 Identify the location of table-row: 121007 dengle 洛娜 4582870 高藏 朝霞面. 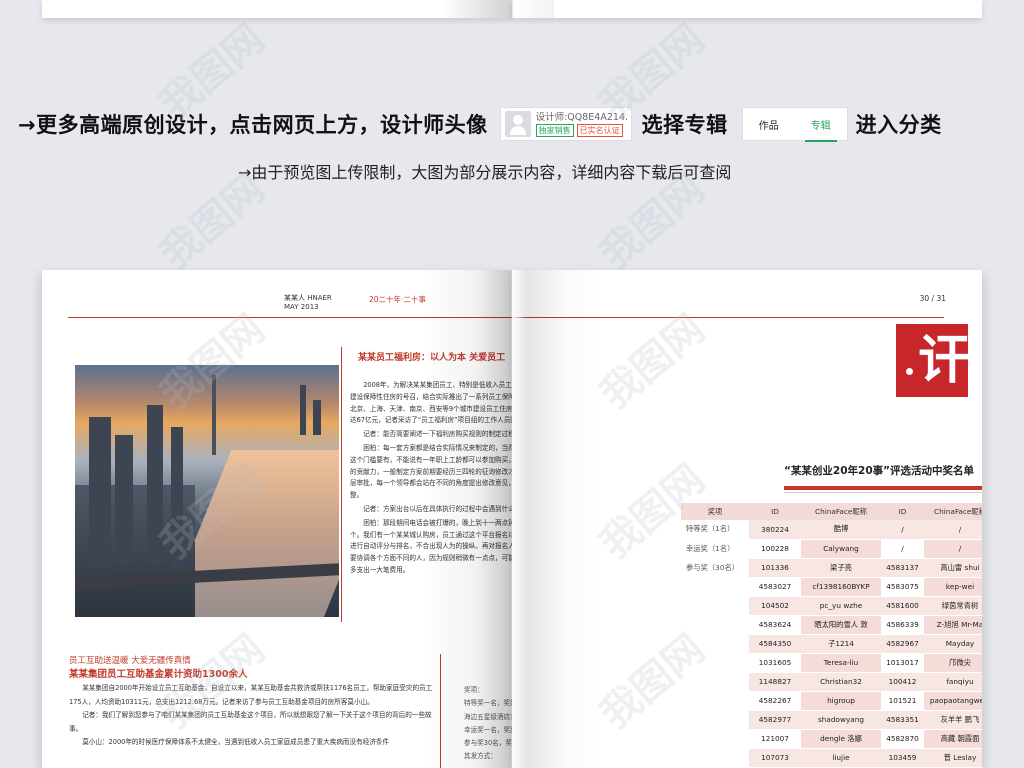
(831, 739).